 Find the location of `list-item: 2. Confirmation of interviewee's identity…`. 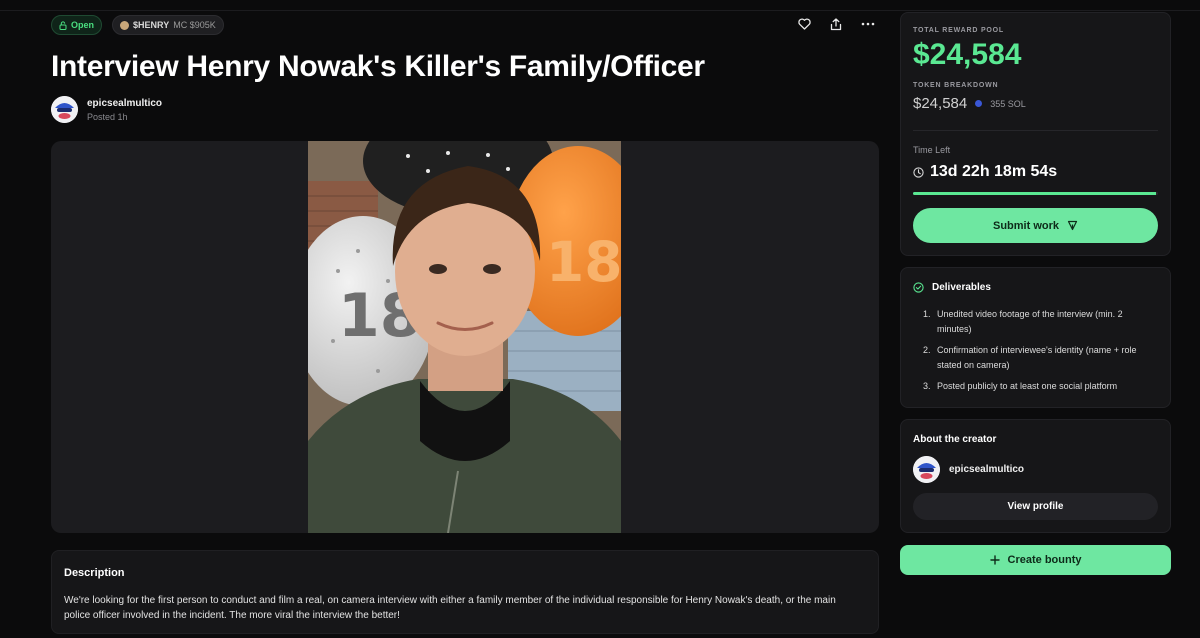

list-item: 2. Confirmation of interviewee's identity… is located at coordinates (1040, 358).